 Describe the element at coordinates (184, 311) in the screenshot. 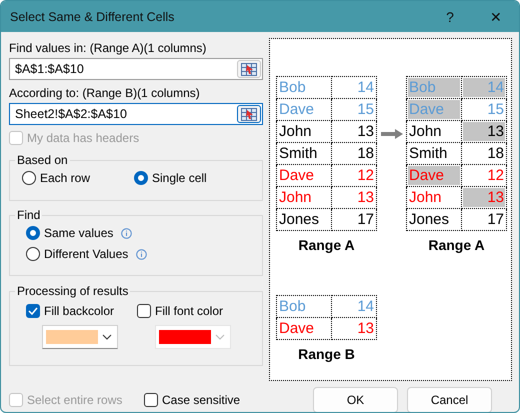

I see `checkbox: Fill font color` at that location.